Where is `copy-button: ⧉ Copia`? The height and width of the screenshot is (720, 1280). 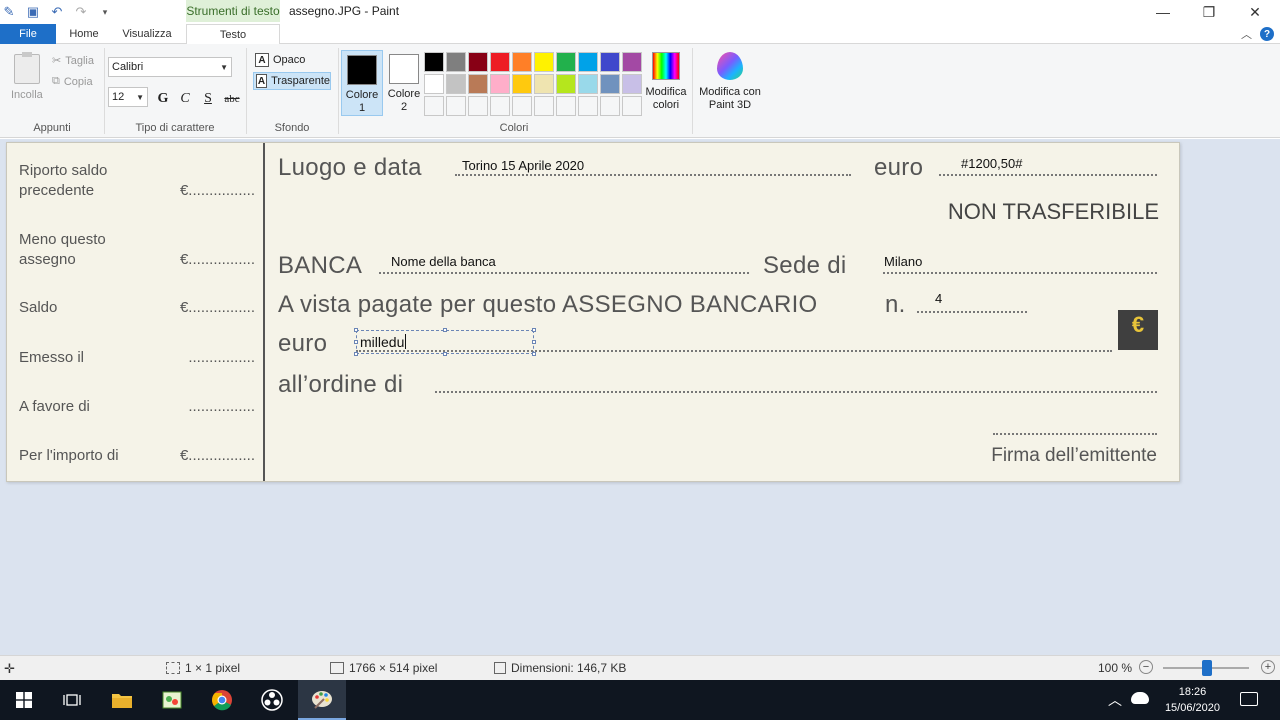
copy-button: ⧉ Copia is located at coordinates (72, 81).